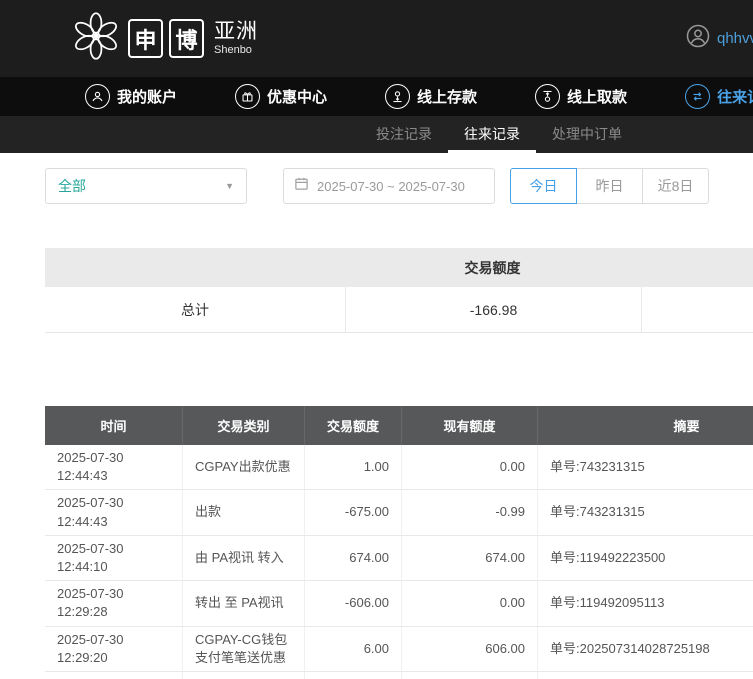 The width and height of the screenshot is (753, 679). What do you see at coordinates (353, 467) in the screenshot?
I see `cell-amount: 1.00` at bounding box center [353, 467].